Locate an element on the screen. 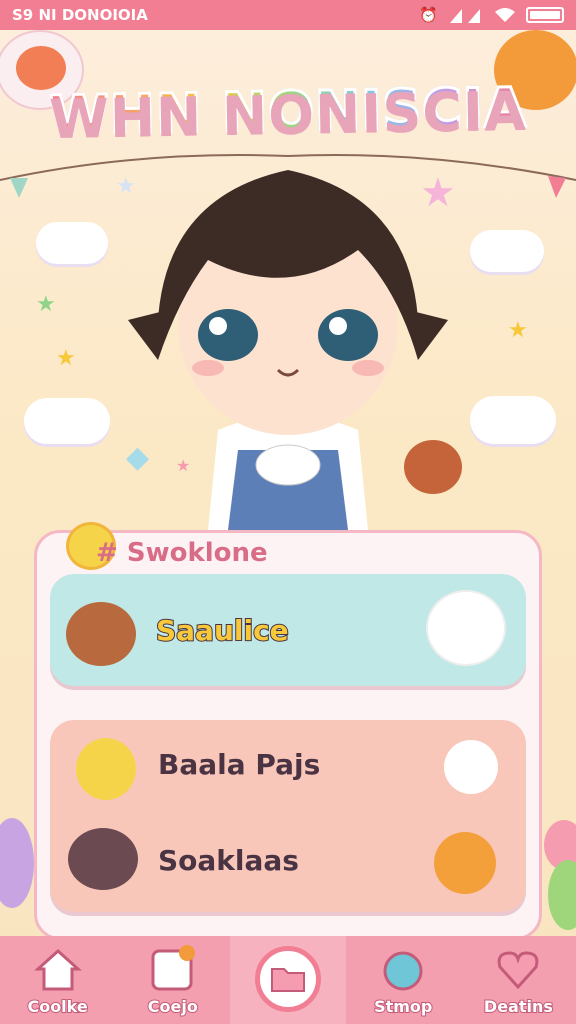  menu-item-soaklaas: Soaklaas is located at coordinates (288, 862).